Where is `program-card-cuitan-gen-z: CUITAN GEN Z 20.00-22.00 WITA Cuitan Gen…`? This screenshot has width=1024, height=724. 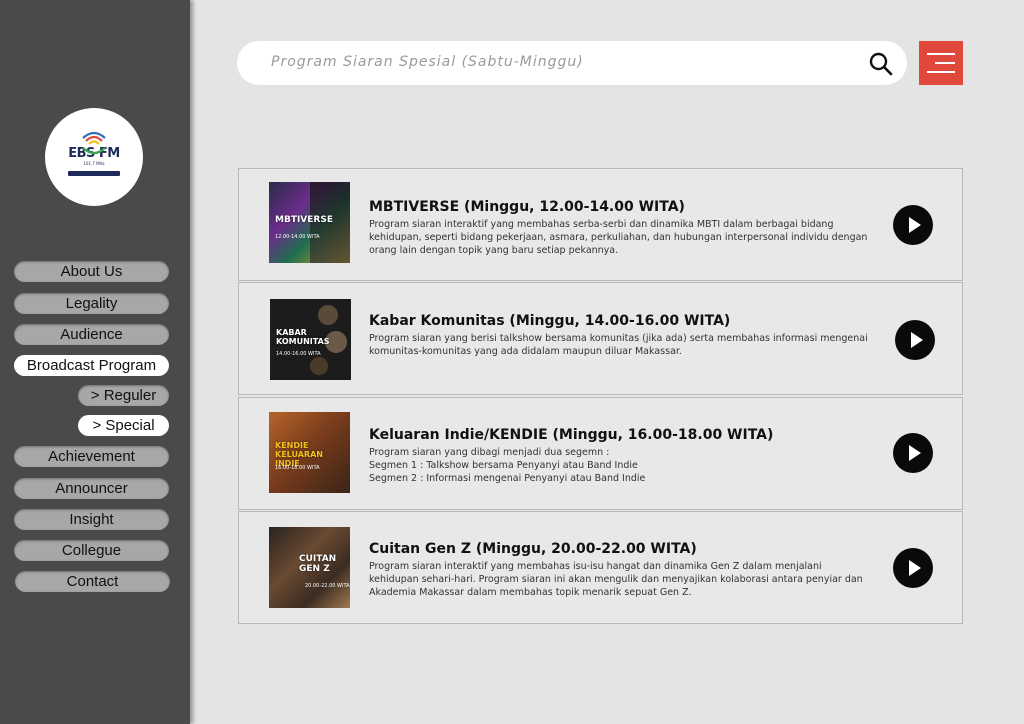
program-card-cuitan-gen-z: CUITAN GEN Z 20.00-22.00 WITA Cuitan Gen… is located at coordinates (600, 567).